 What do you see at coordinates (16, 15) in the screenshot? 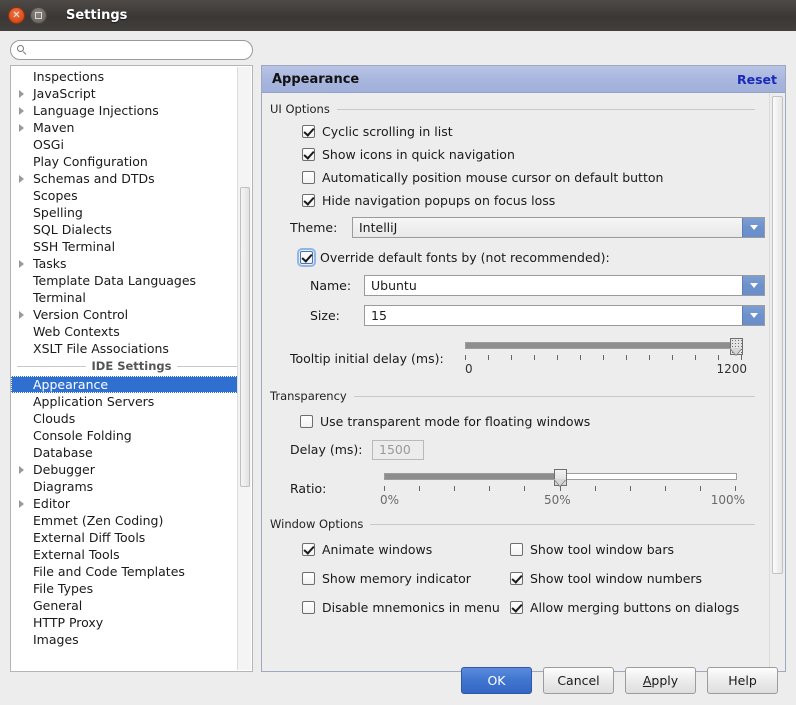
I see `close-icon: ✕` at bounding box center [16, 15].